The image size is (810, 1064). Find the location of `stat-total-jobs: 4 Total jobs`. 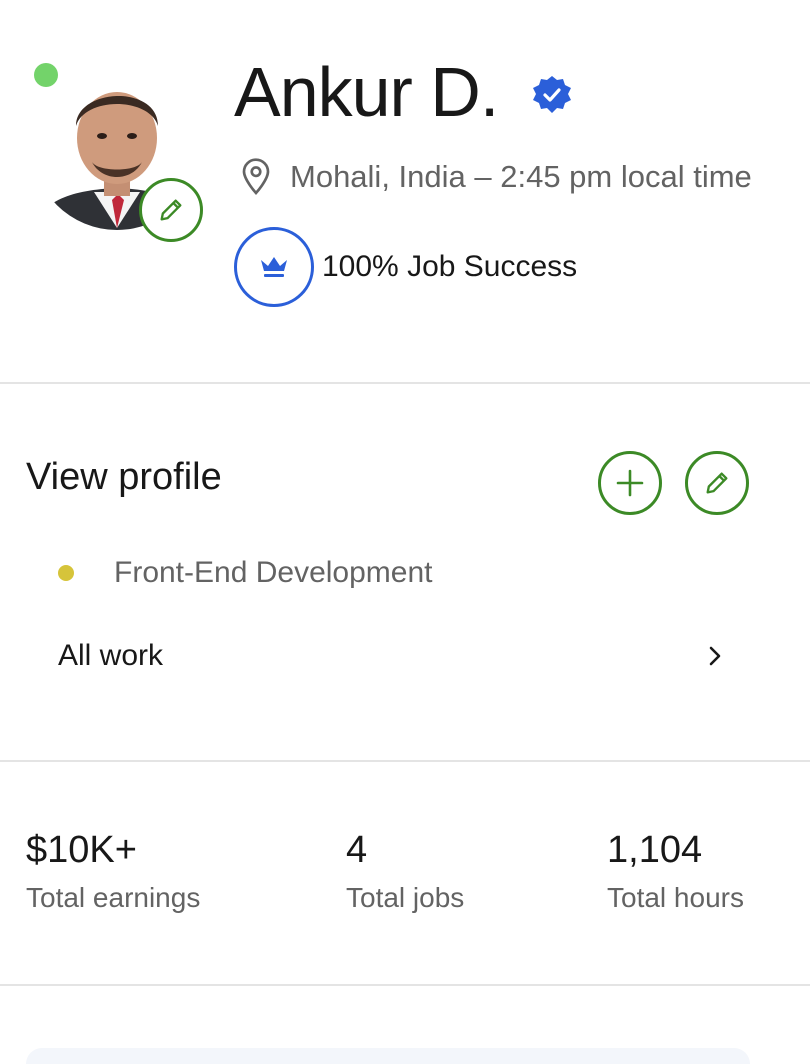

stat-total-jobs: 4 Total jobs is located at coordinates (405, 870).